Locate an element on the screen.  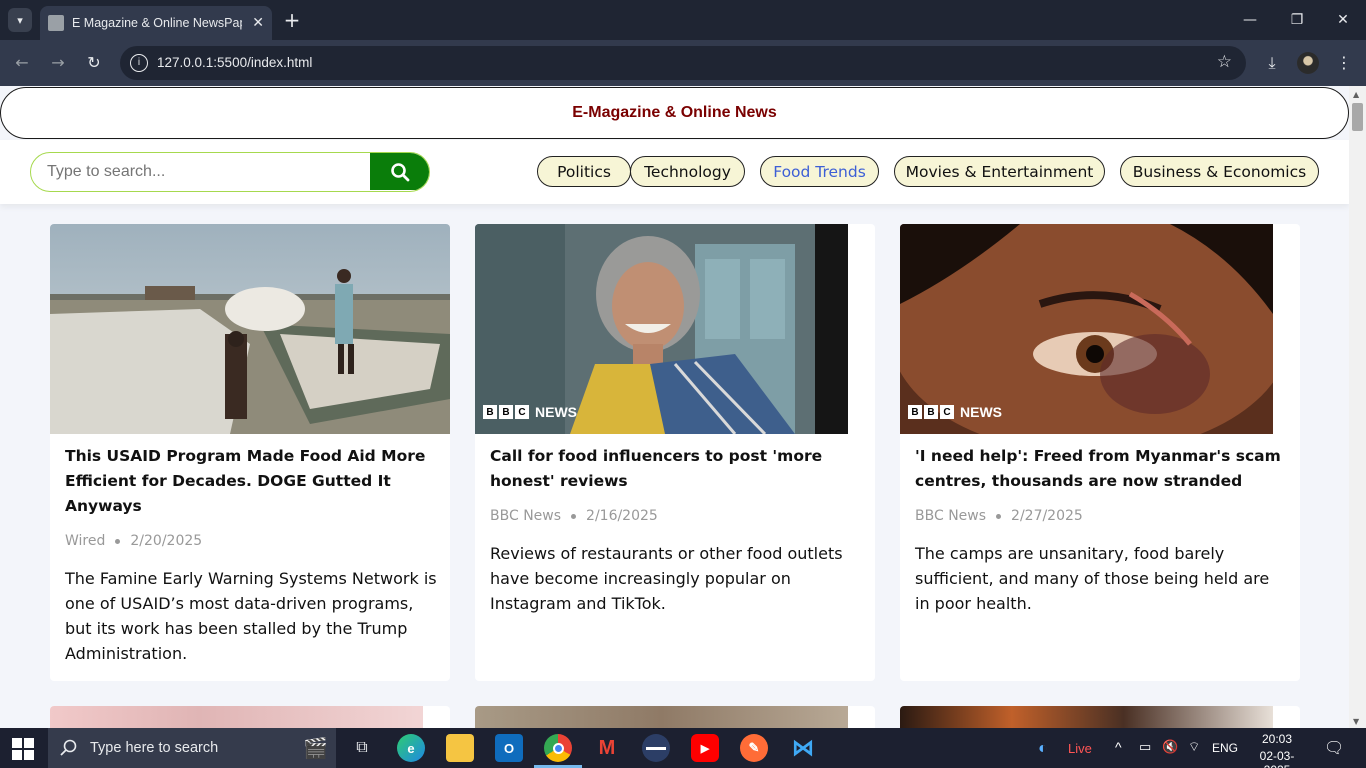
new-tab-icon: + is located at coordinates (292, 20).